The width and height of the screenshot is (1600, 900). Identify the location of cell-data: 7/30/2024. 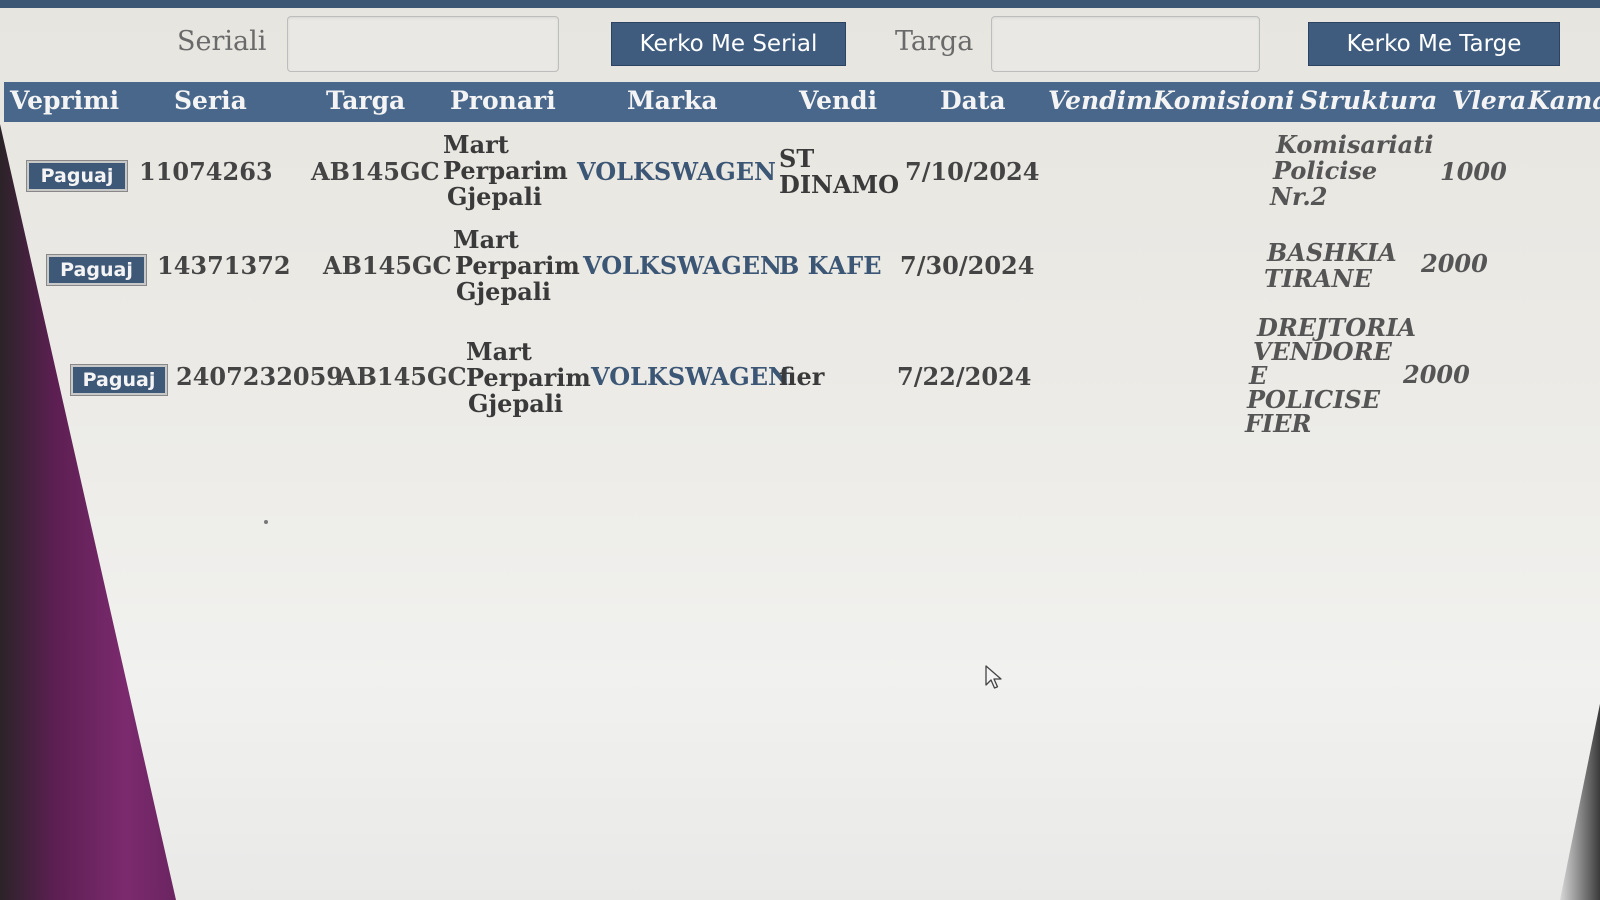
(967, 265).